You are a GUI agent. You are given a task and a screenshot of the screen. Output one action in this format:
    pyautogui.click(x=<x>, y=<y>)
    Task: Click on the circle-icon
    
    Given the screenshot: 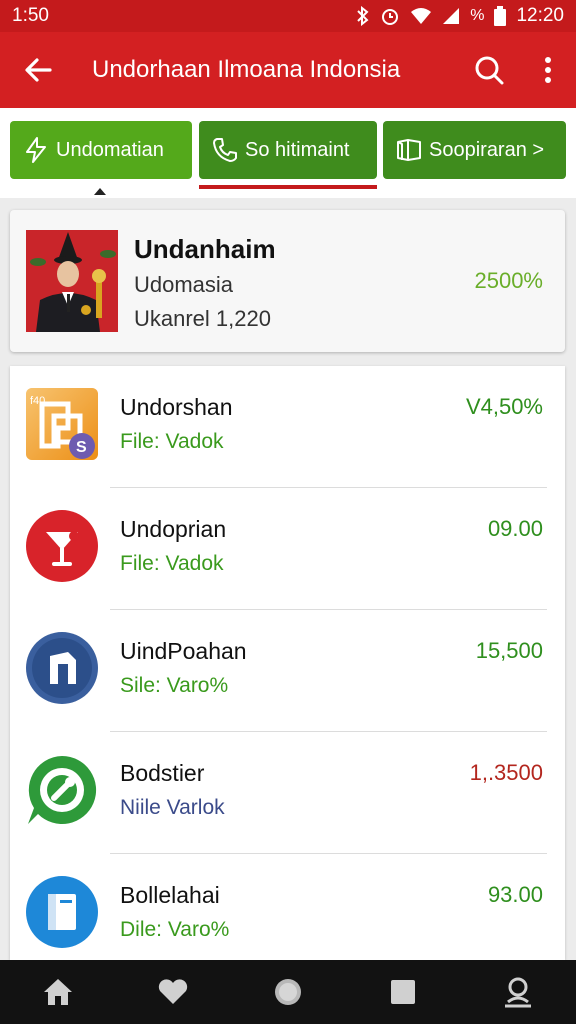 What is the action you would take?
    pyautogui.click(x=287, y=992)
    